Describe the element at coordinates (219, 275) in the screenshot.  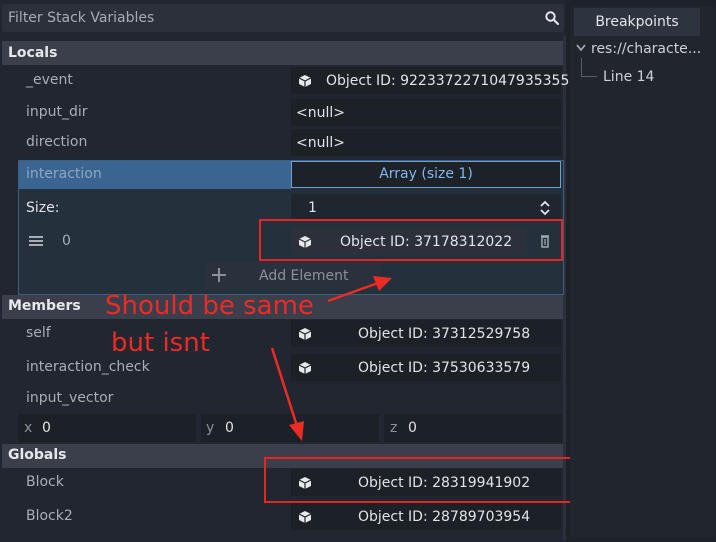
I see `plus-icon` at that location.